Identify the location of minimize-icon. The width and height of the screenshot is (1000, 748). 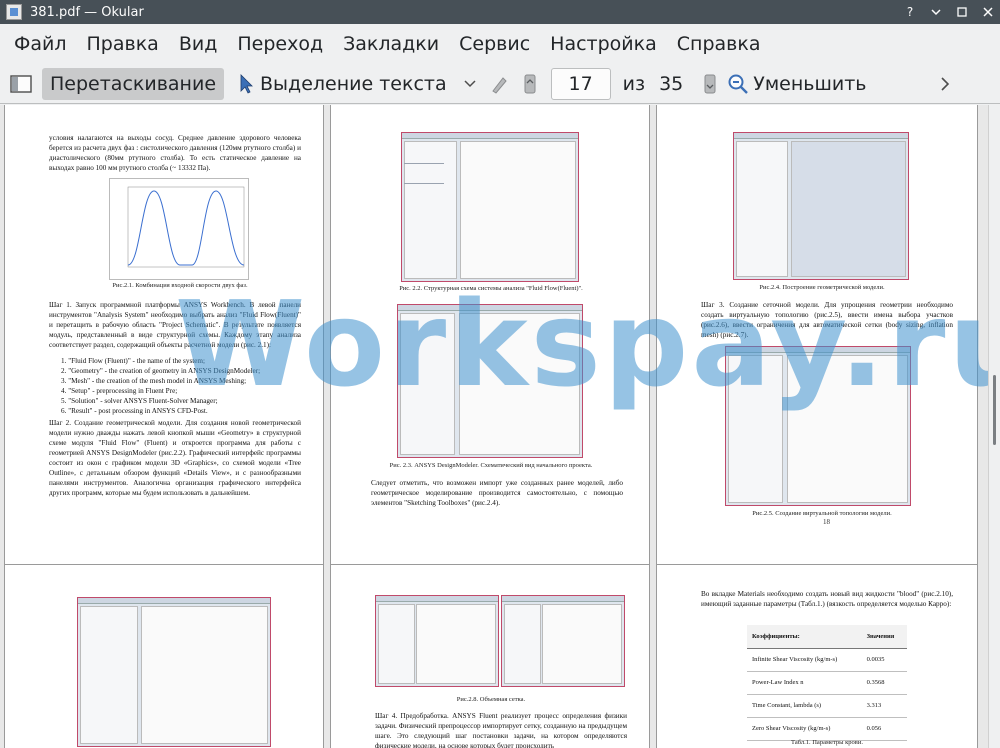
(936, 12).